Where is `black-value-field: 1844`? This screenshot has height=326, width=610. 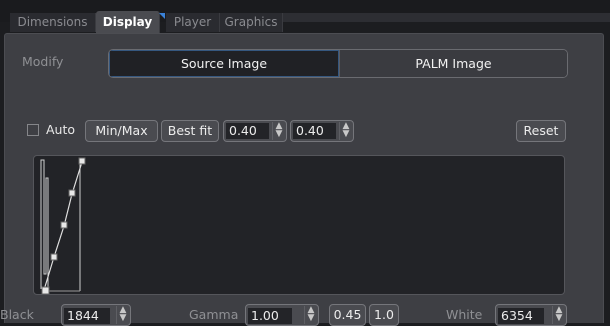
black-value-field: 1844 is located at coordinates (87, 316).